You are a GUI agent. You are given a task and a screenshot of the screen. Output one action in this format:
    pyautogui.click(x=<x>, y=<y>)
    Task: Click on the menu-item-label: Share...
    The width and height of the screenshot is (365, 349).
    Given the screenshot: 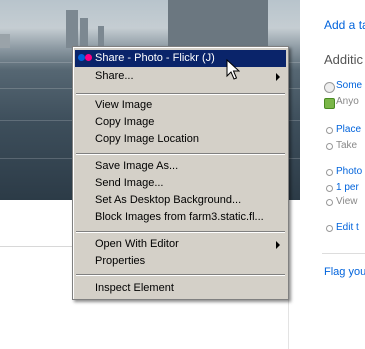 What is the action you would take?
    pyautogui.click(x=114, y=76)
    